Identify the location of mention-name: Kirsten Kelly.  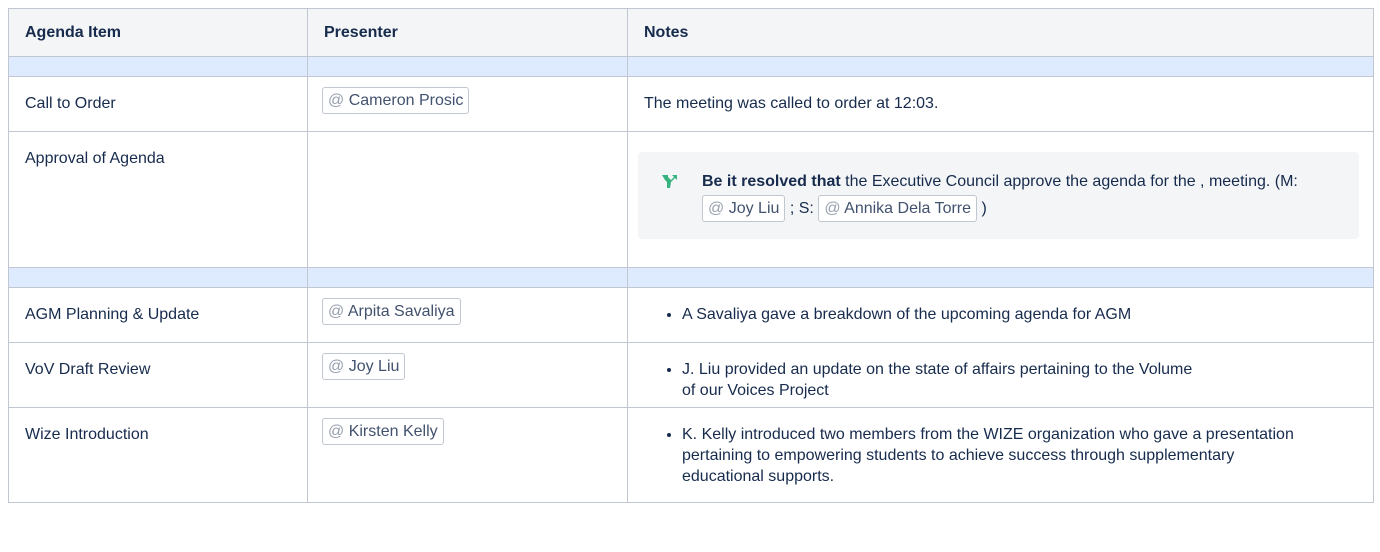
(393, 431).